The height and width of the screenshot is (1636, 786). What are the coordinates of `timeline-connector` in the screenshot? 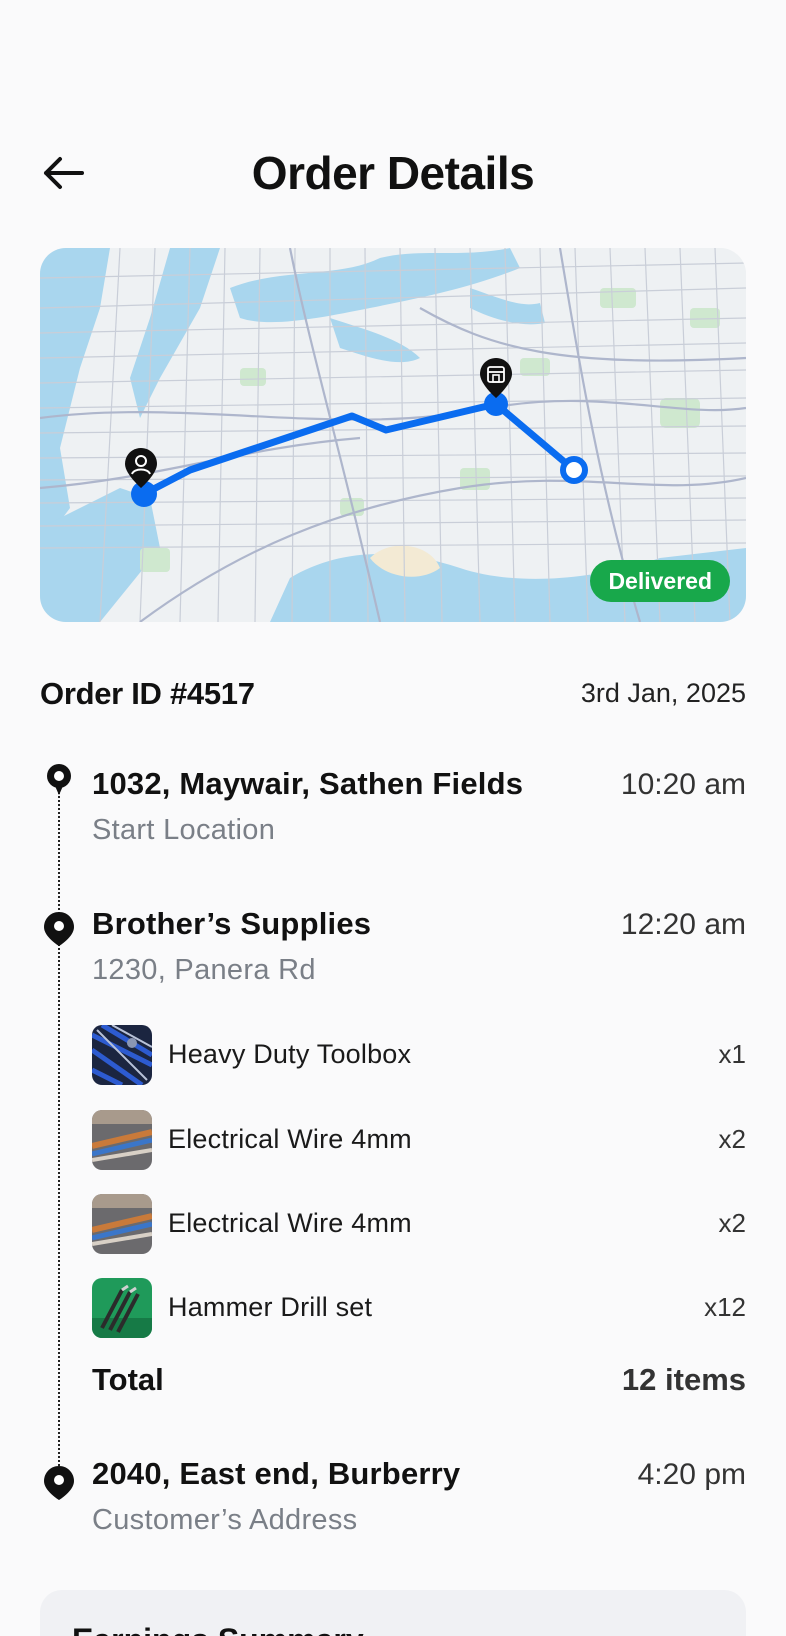 It's located at (59, 1135).